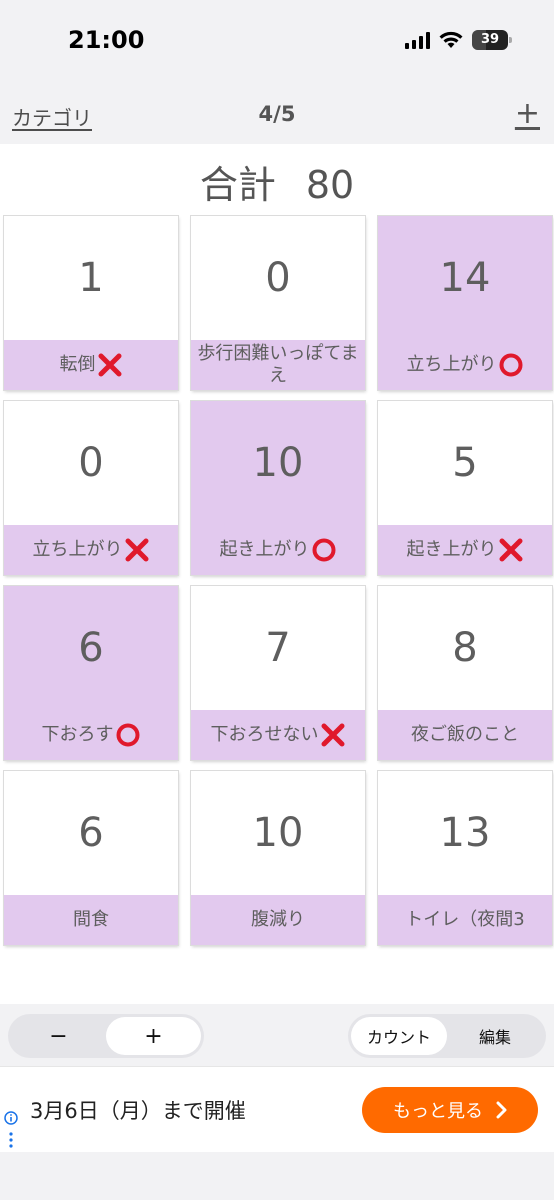 This screenshot has width=554, height=1200. What do you see at coordinates (11, 1118) in the screenshot?
I see `info-icon` at bounding box center [11, 1118].